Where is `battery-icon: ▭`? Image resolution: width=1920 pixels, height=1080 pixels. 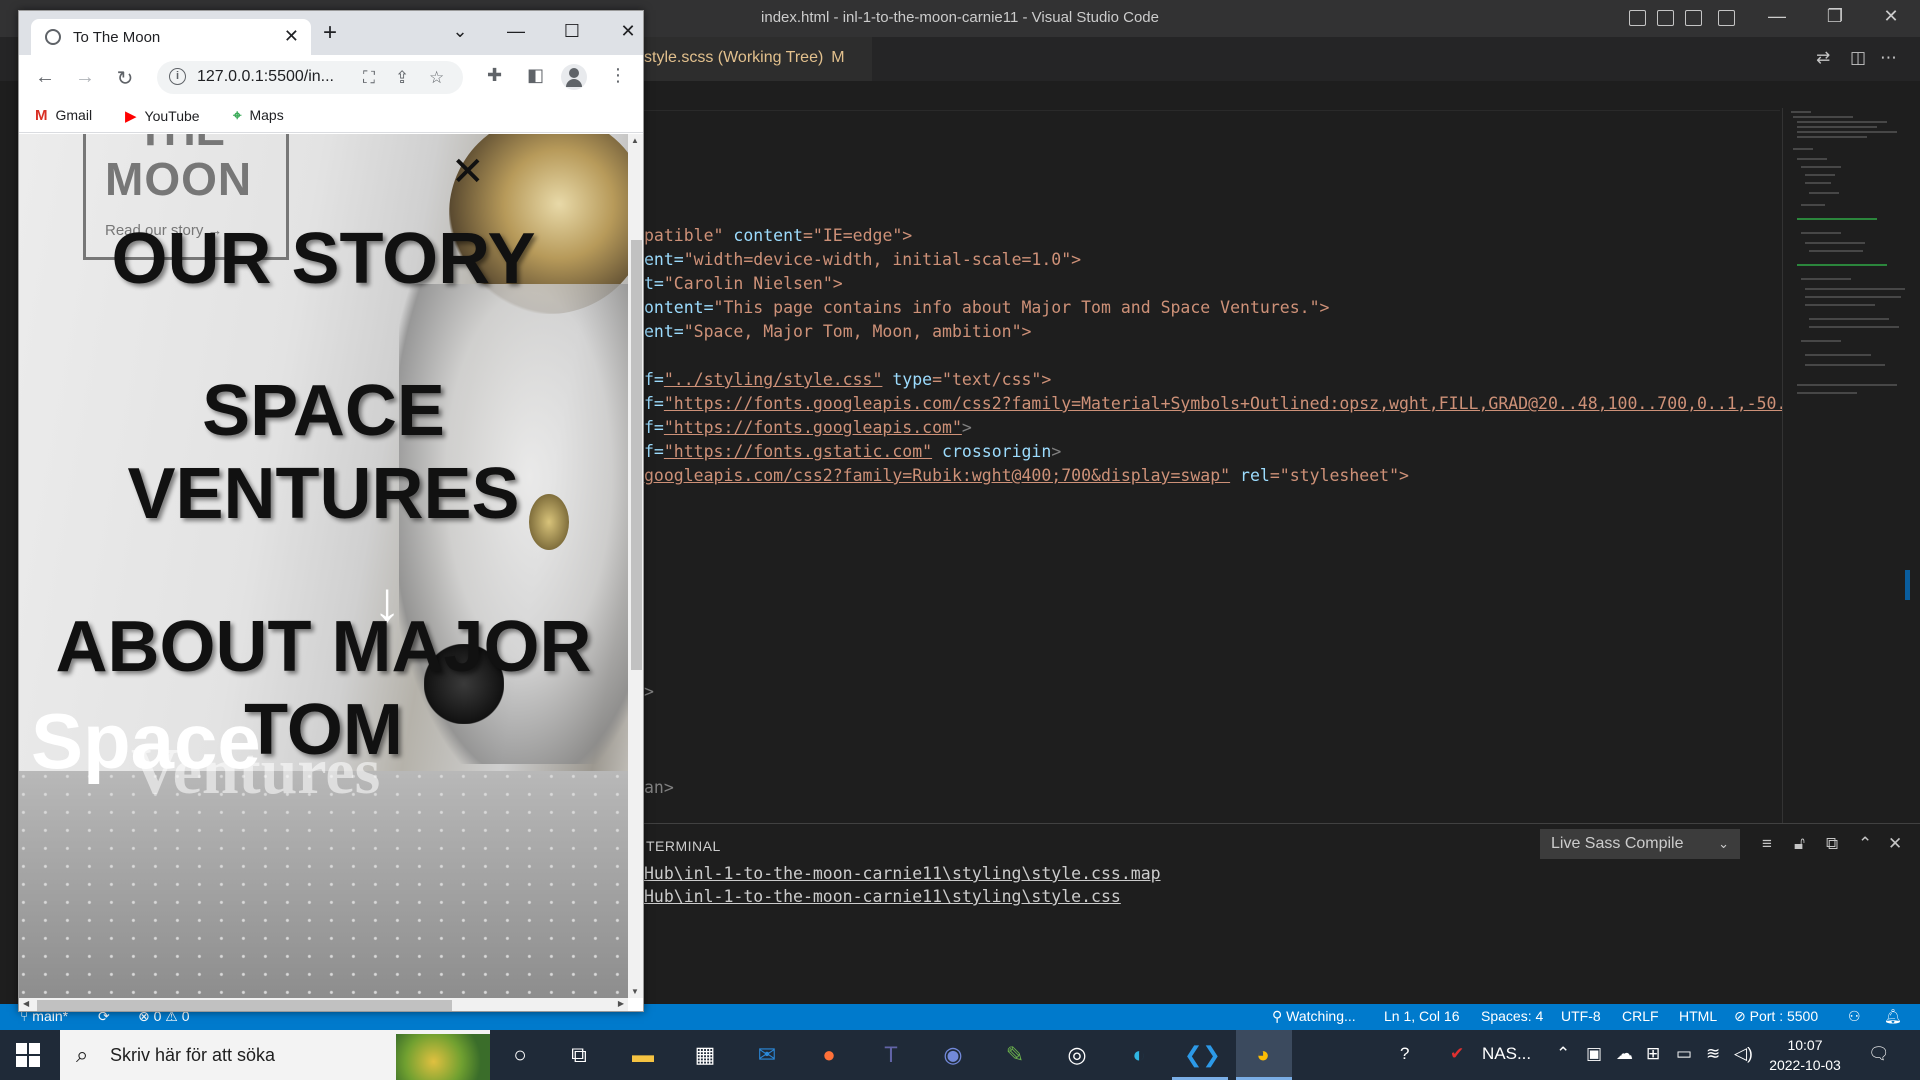 battery-icon: ▭ is located at coordinates (1684, 1054).